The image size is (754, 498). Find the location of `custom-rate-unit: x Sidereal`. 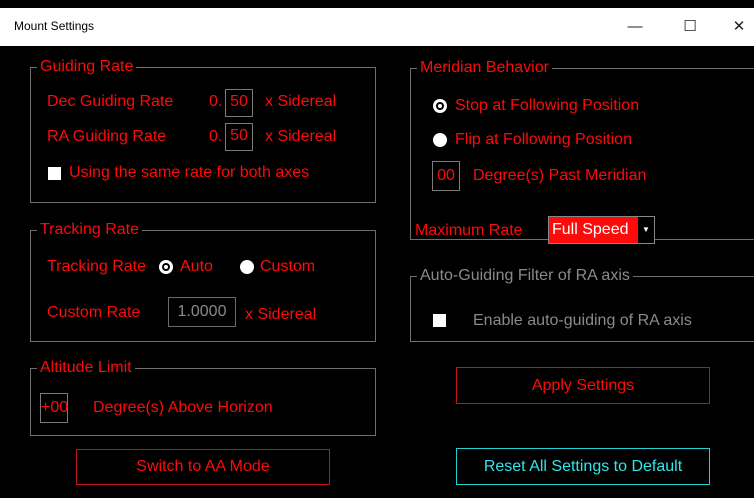

custom-rate-unit: x Sidereal is located at coordinates (281, 314).